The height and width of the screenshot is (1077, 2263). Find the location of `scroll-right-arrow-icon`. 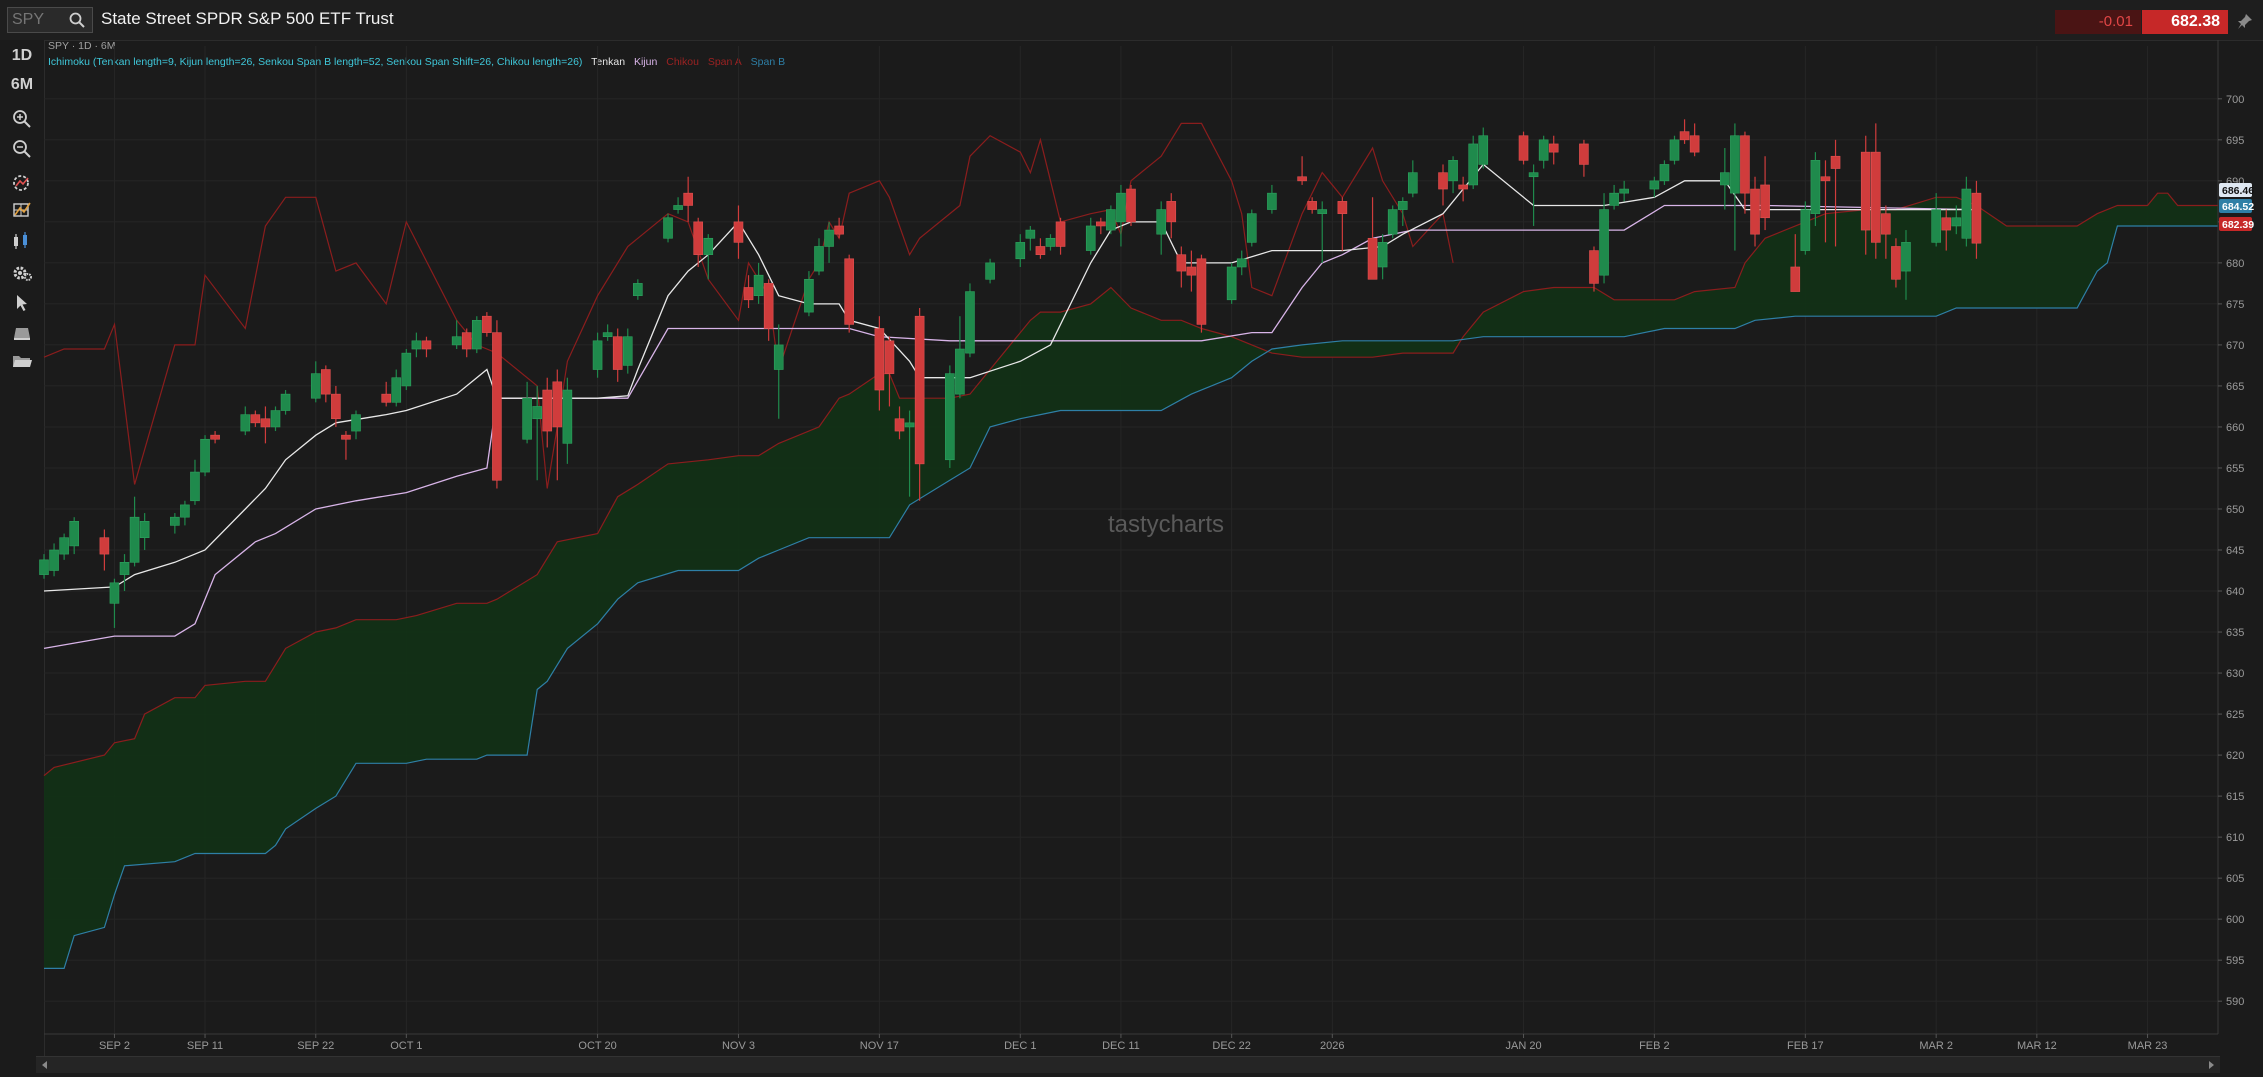

scroll-right-arrow-icon is located at coordinates (2211, 1065).